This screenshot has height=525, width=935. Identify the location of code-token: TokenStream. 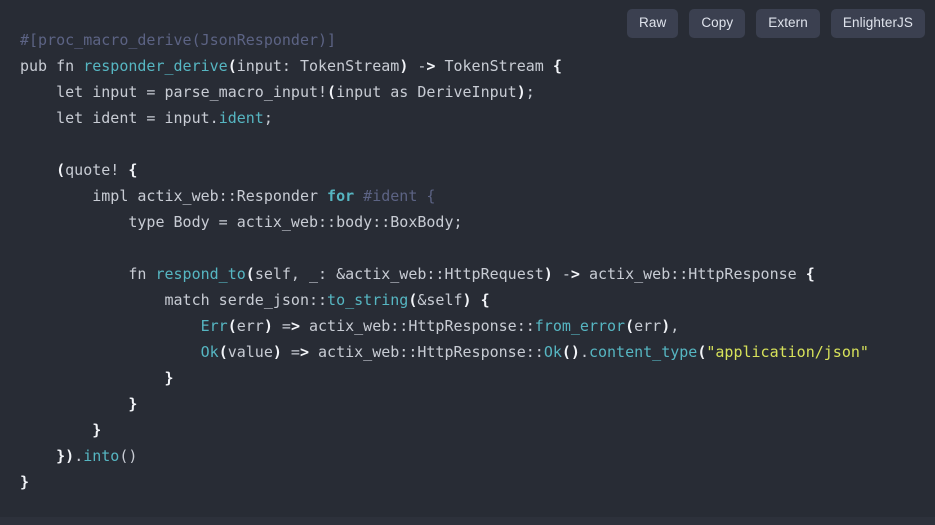
(494, 66).